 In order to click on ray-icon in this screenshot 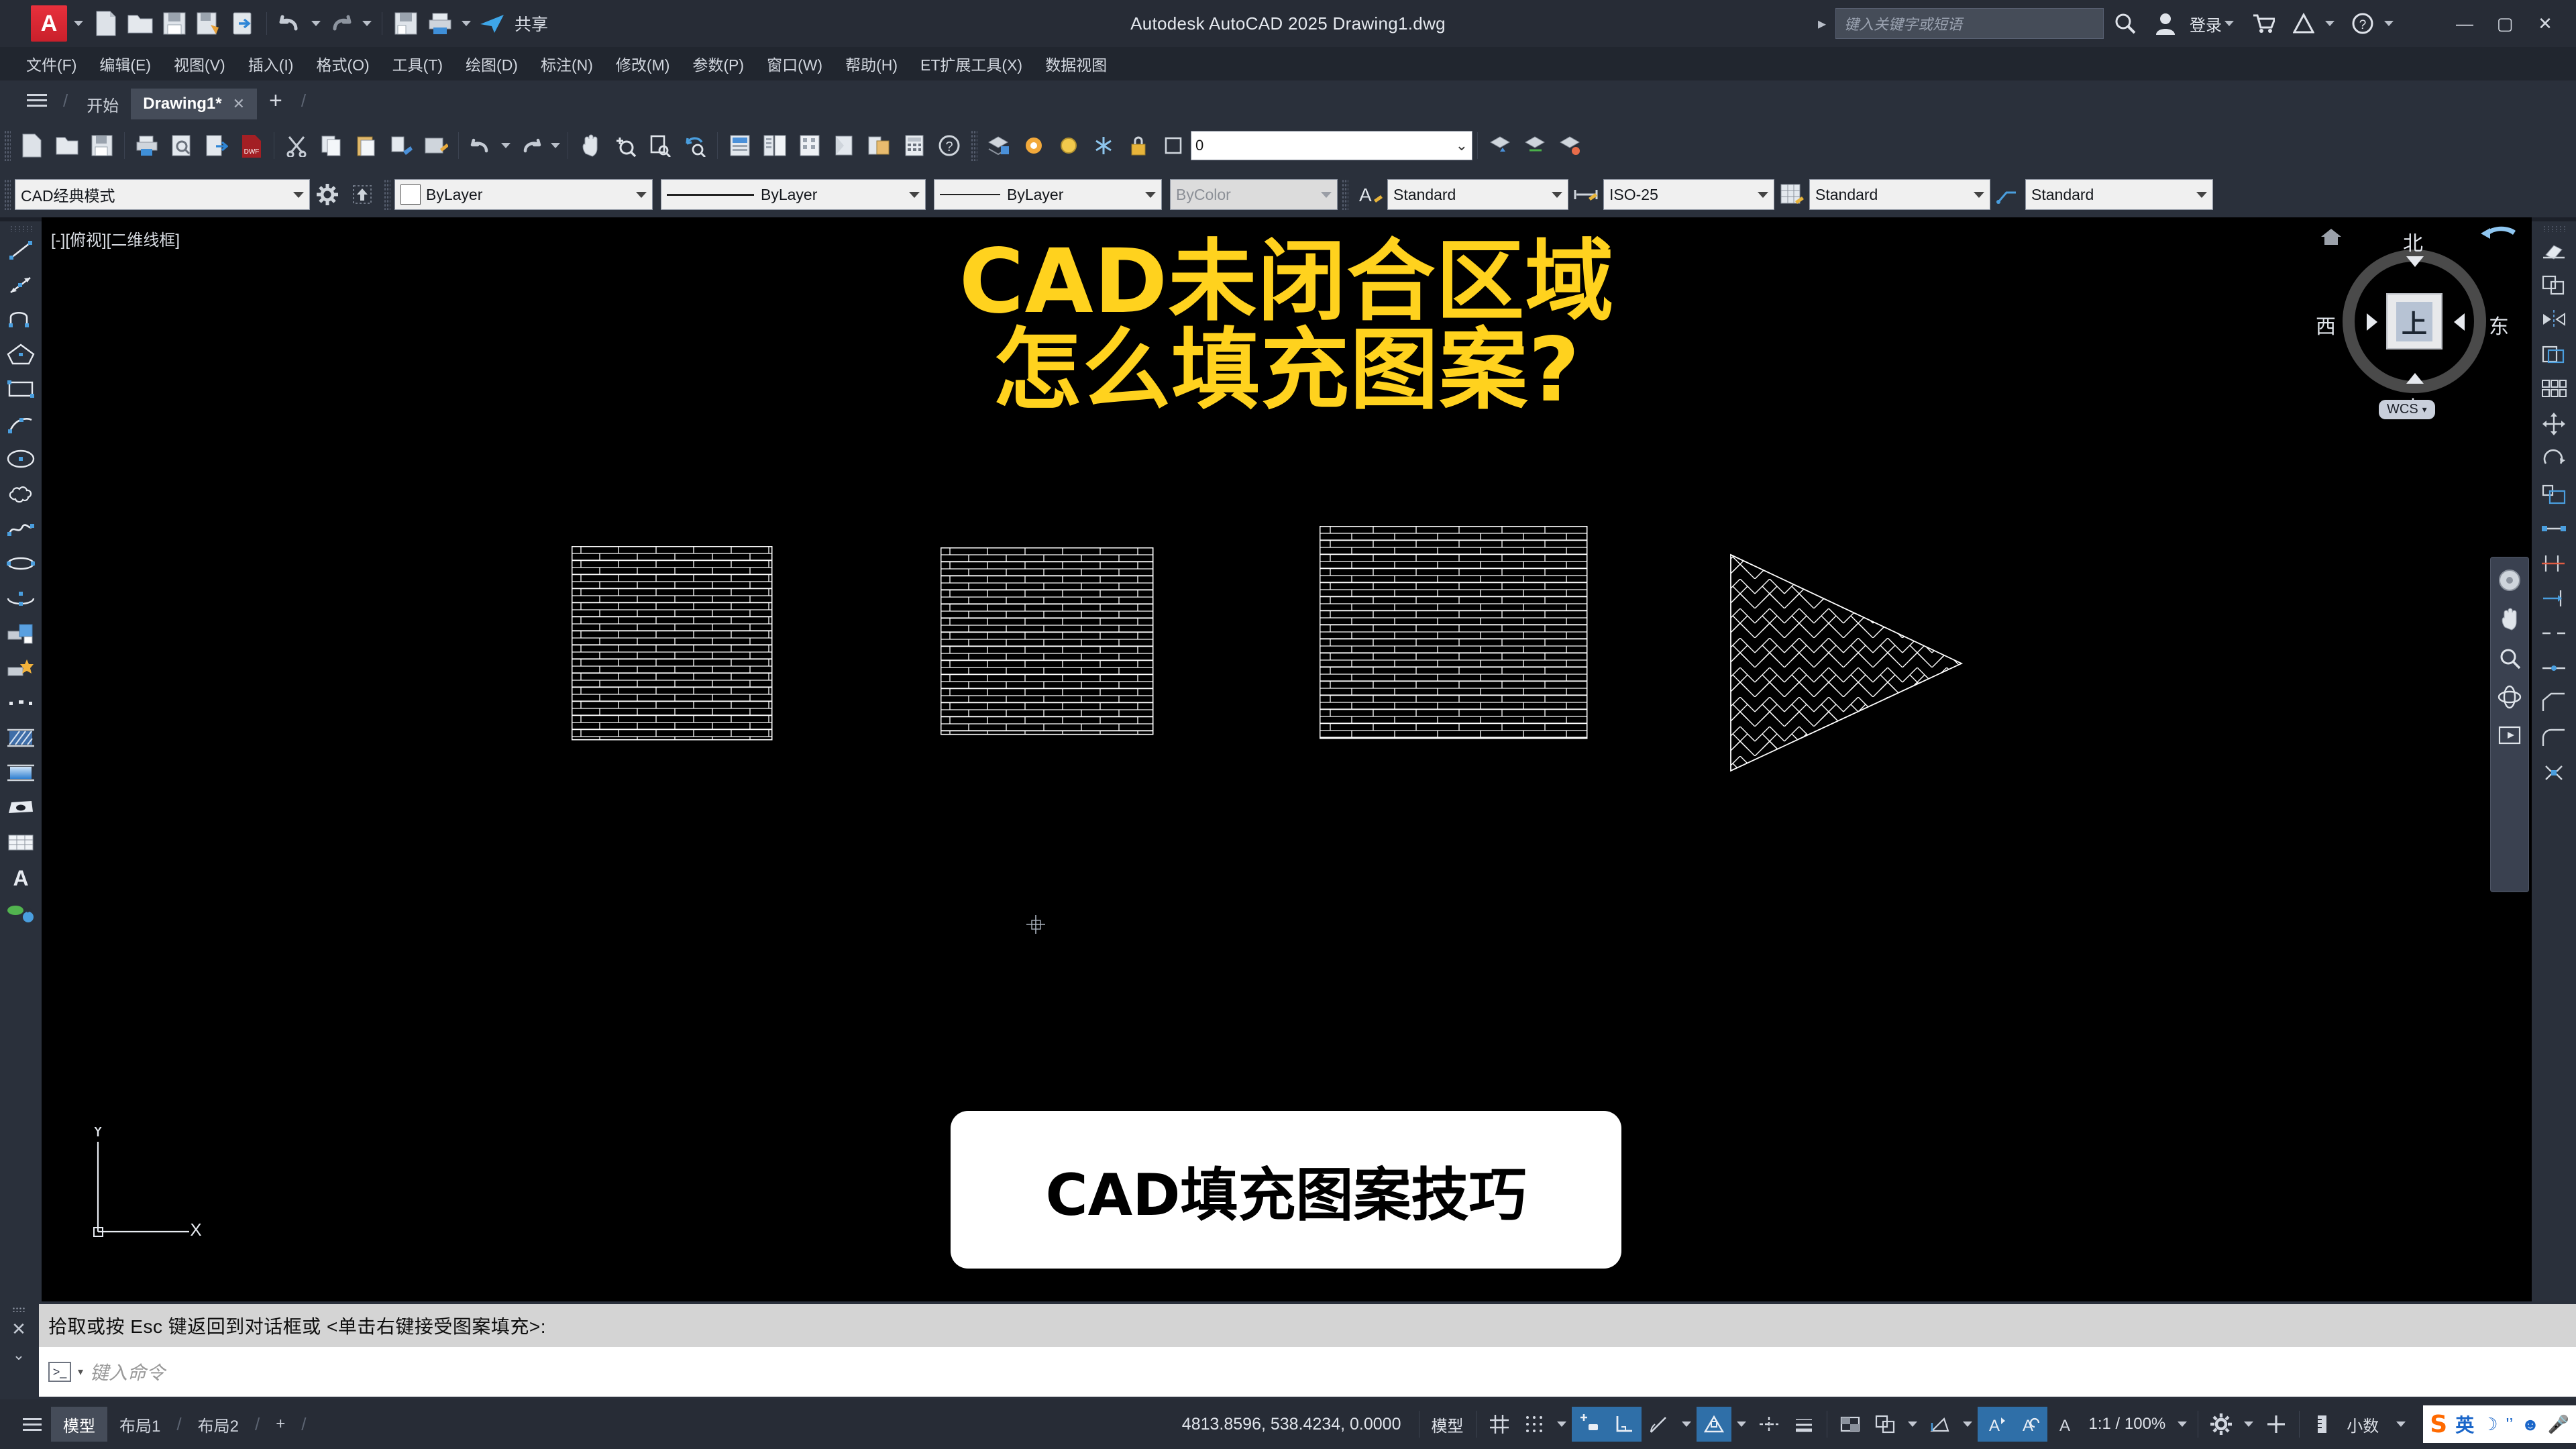, I will do `click(21, 284)`.